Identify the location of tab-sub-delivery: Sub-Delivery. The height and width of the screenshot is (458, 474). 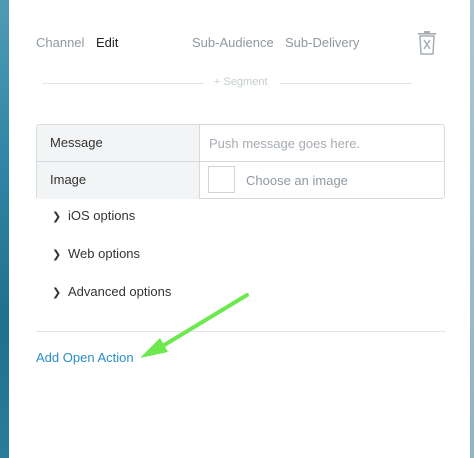
(322, 42).